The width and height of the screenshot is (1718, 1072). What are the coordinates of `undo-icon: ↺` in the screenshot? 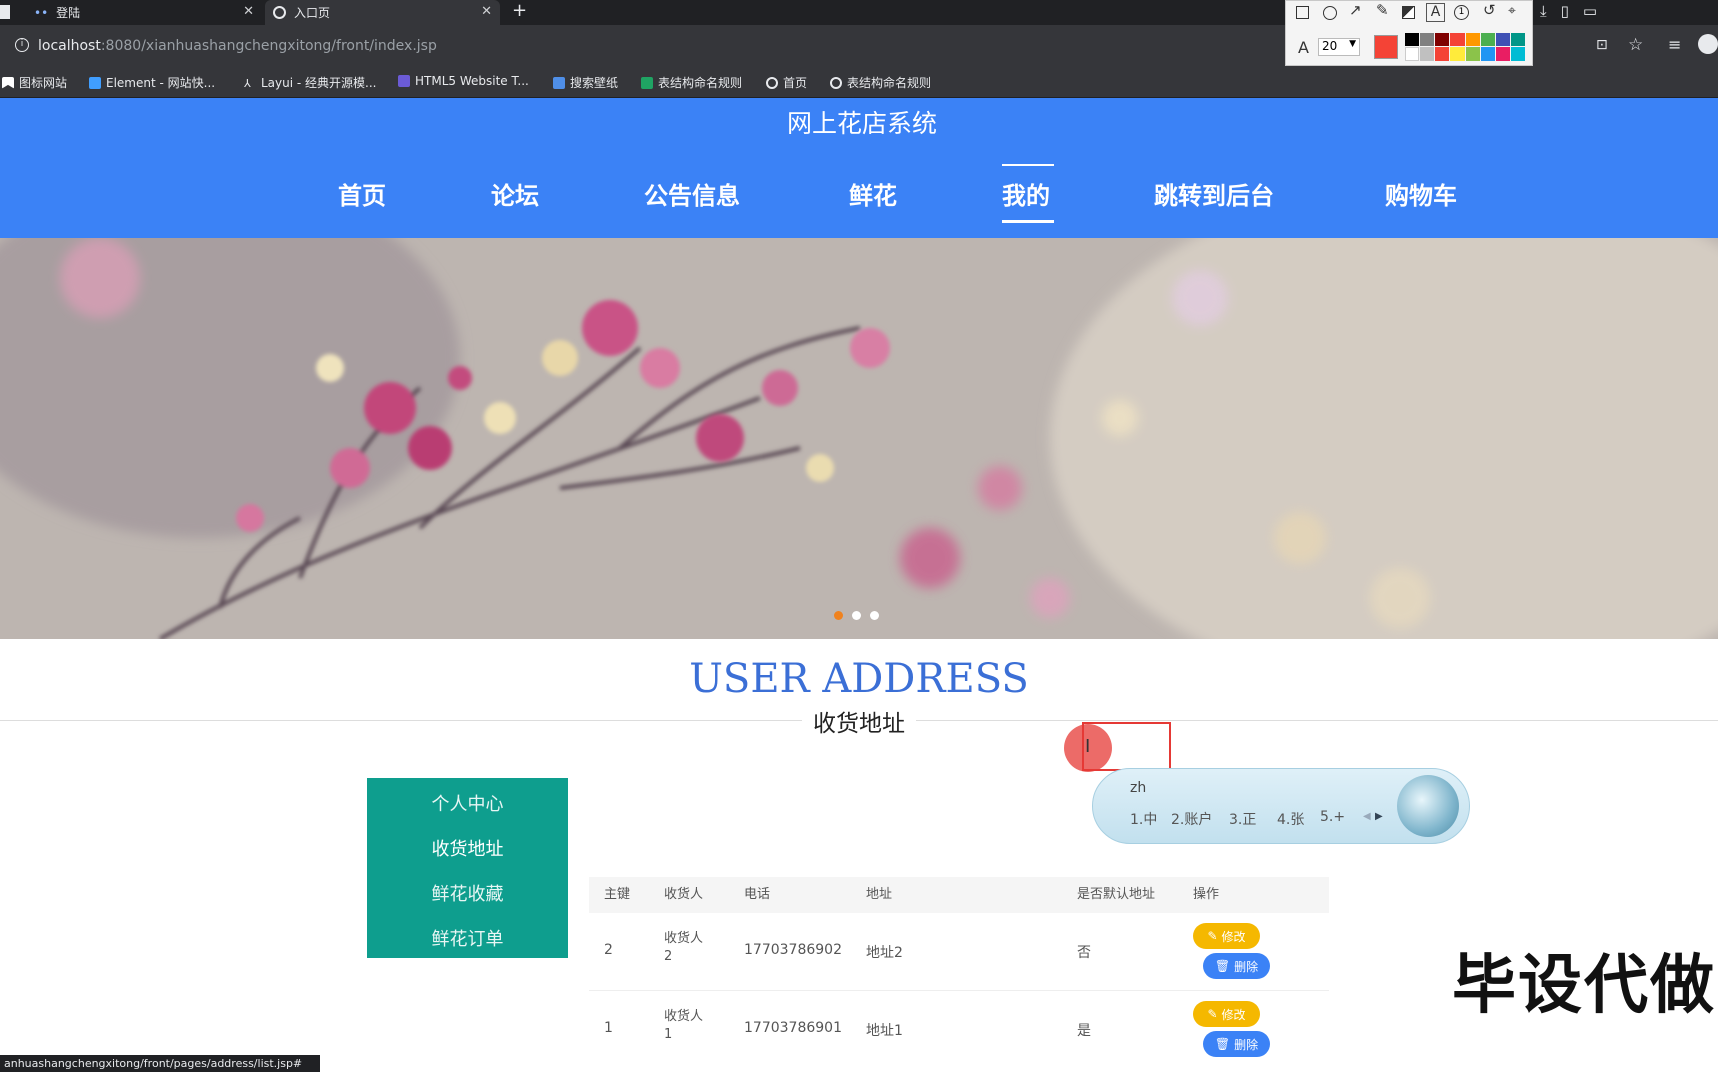 It's located at (1489, 10).